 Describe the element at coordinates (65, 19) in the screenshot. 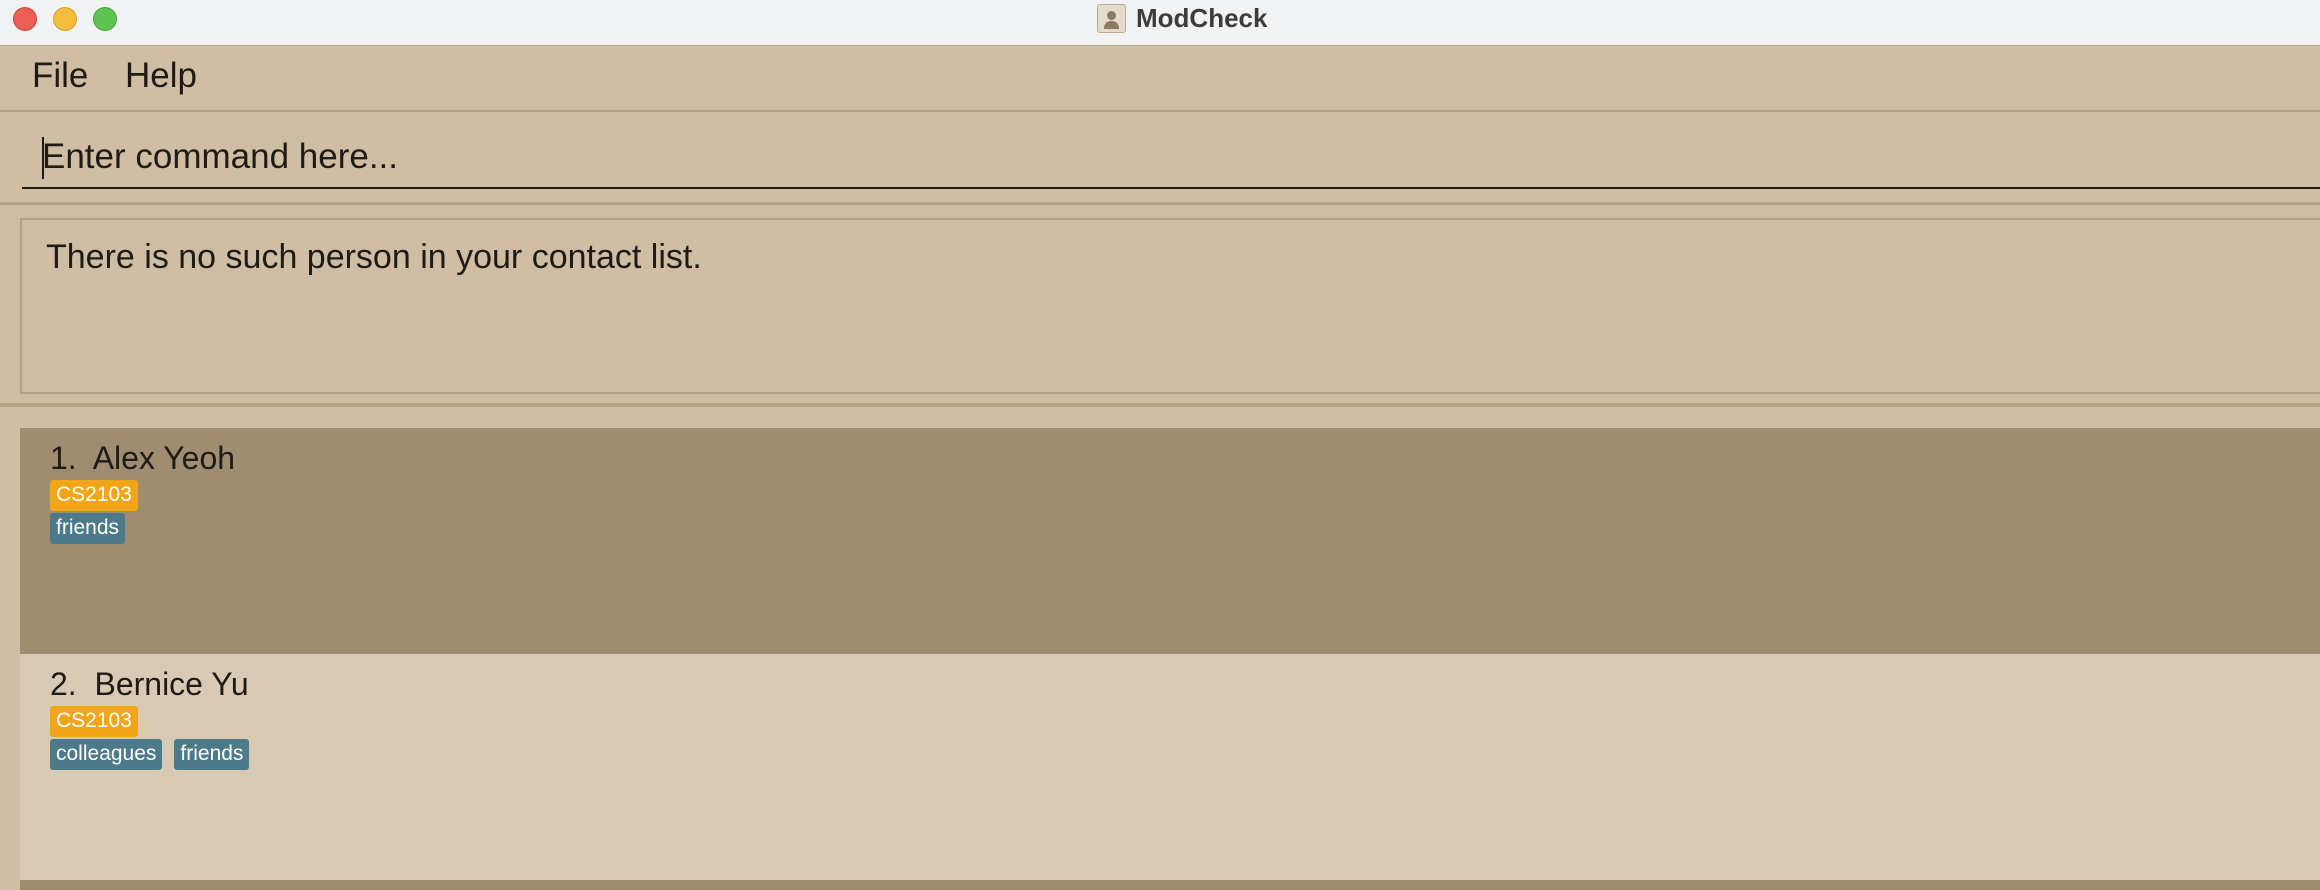

I see `minimize-window-button` at that location.